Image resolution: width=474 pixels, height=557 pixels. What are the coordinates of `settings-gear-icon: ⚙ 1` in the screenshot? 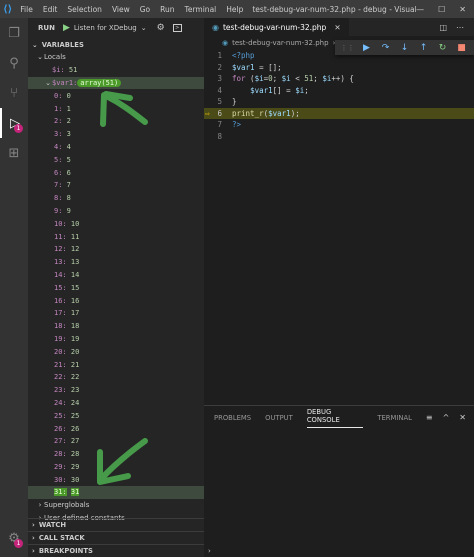 It's located at (14, 538).